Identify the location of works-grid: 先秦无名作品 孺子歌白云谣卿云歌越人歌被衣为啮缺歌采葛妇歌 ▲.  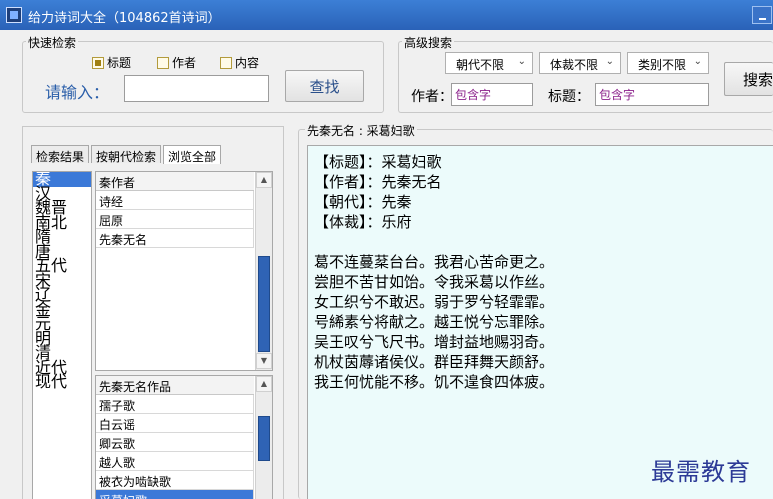
(184, 437).